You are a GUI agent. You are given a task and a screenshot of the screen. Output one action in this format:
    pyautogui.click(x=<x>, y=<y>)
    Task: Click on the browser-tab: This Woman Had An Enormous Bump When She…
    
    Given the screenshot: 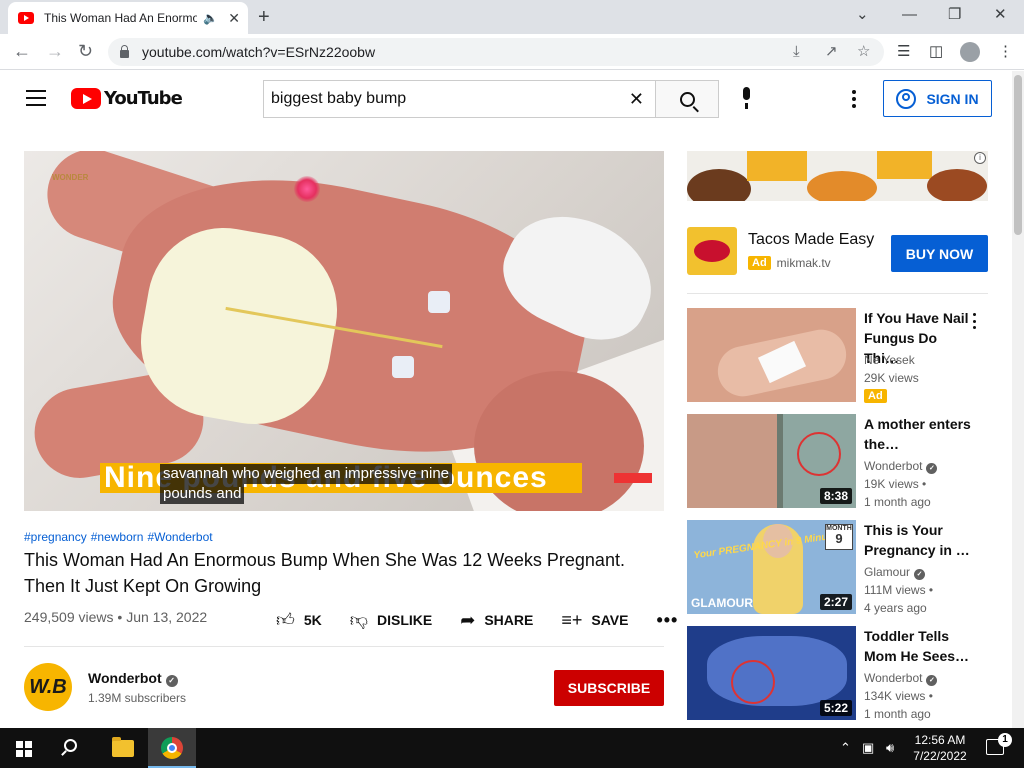 What is the action you would take?
    pyautogui.click(x=128, y=18)
    